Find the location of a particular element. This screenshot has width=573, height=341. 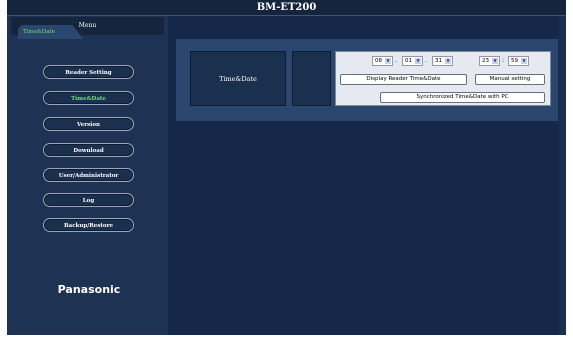

nav-download-button: Download is located at coordinates (88, 150).